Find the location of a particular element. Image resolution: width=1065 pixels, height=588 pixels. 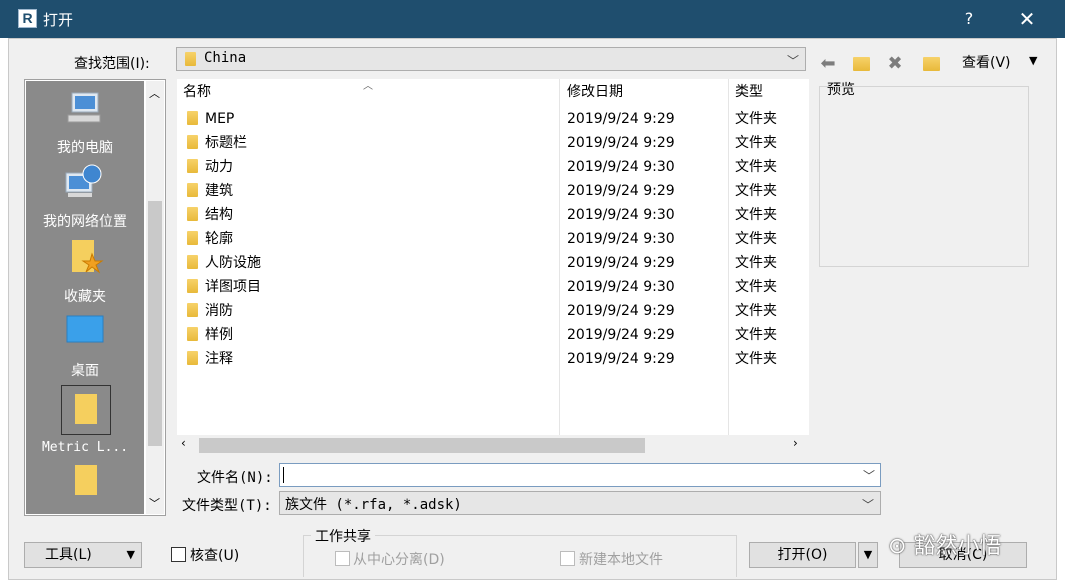

column-date: 修改日期 is located at coordinates (595, 92).